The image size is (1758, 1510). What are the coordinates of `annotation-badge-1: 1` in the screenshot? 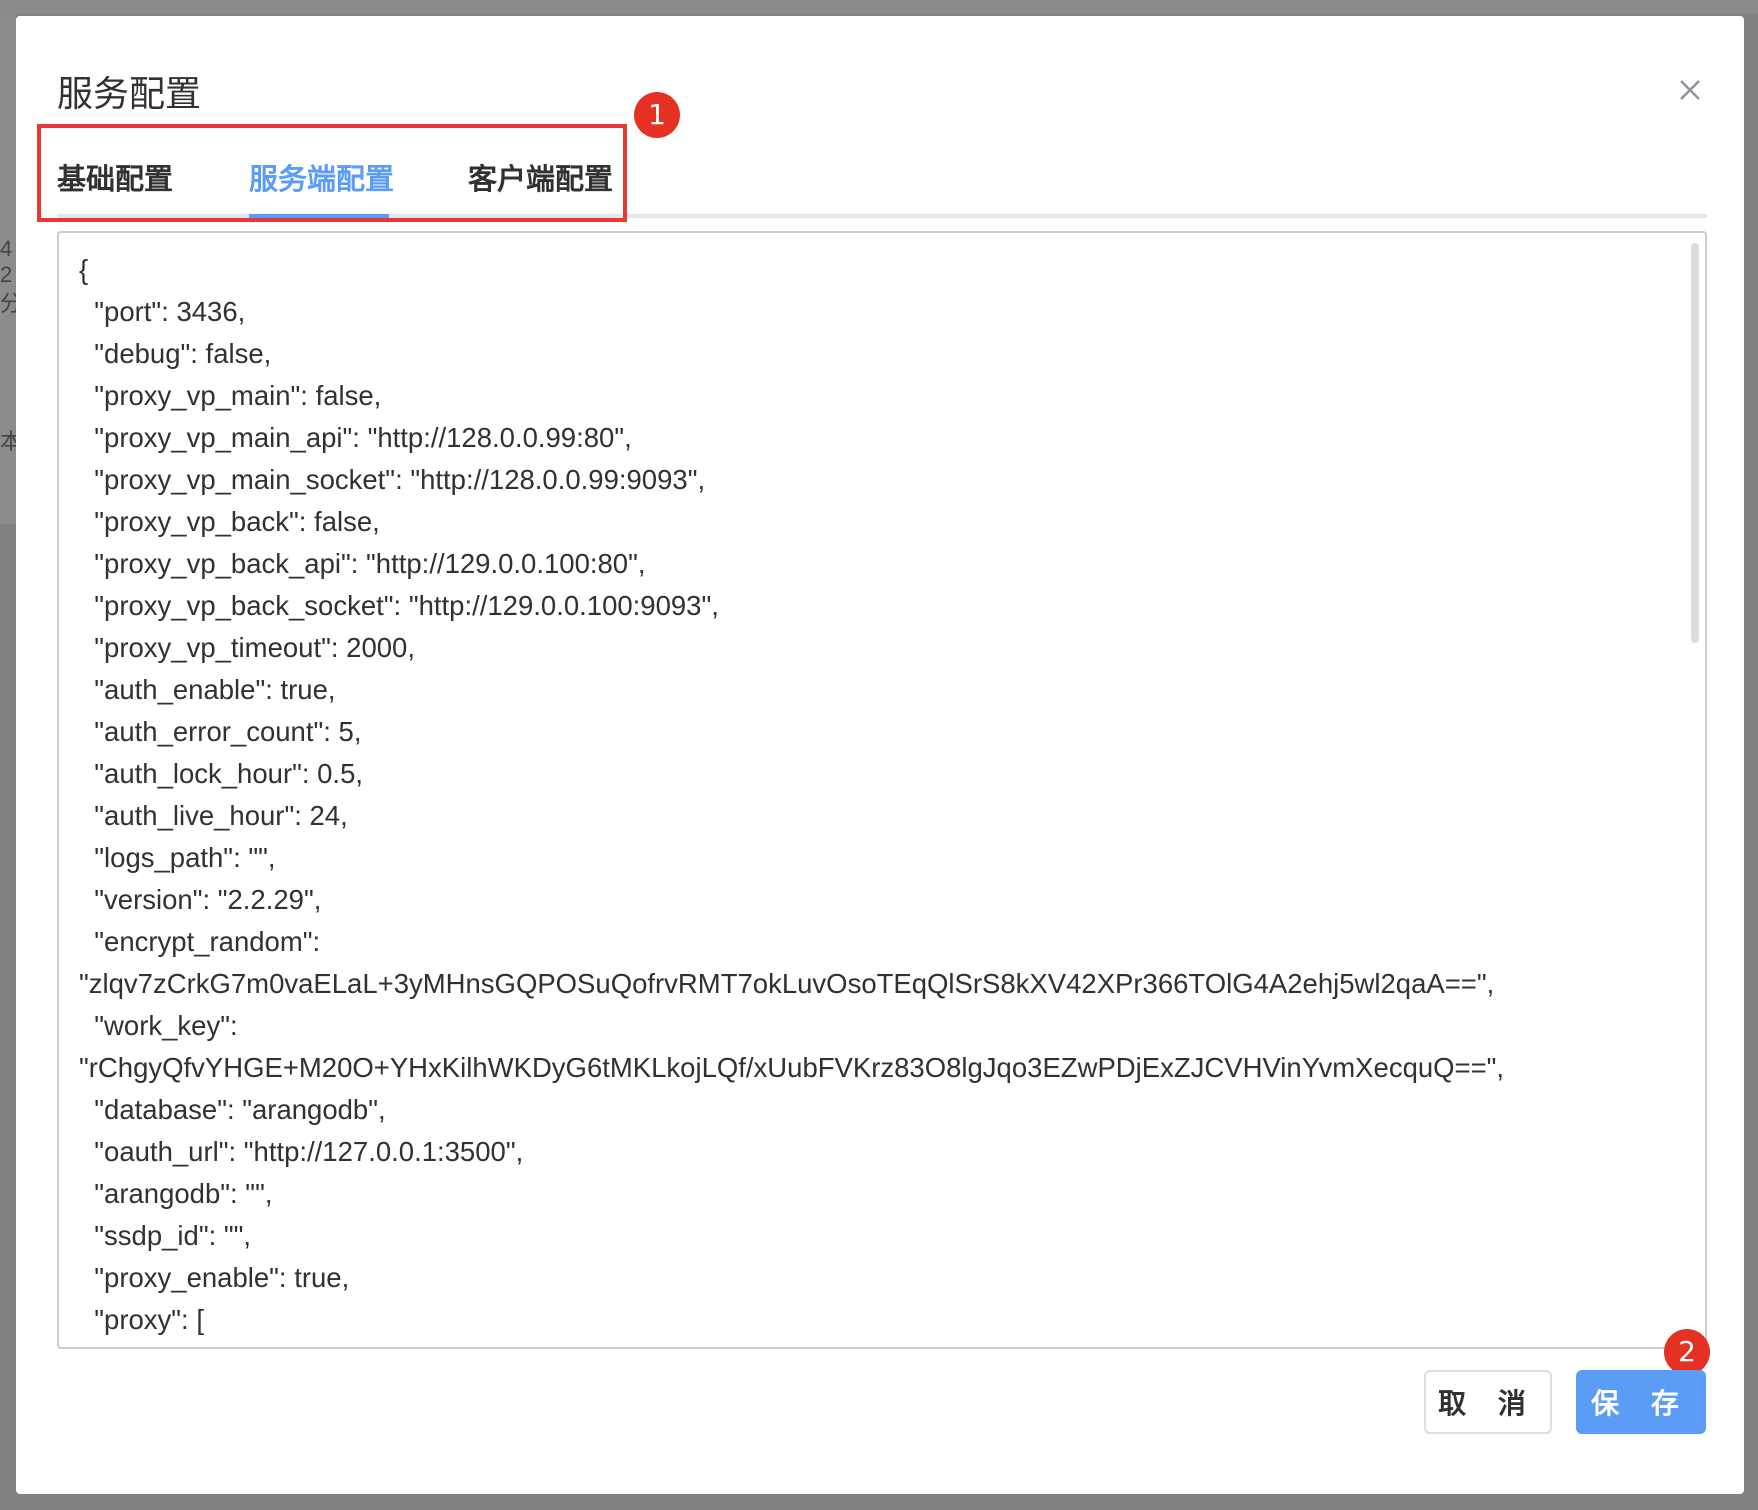 It's located at (657, 115).